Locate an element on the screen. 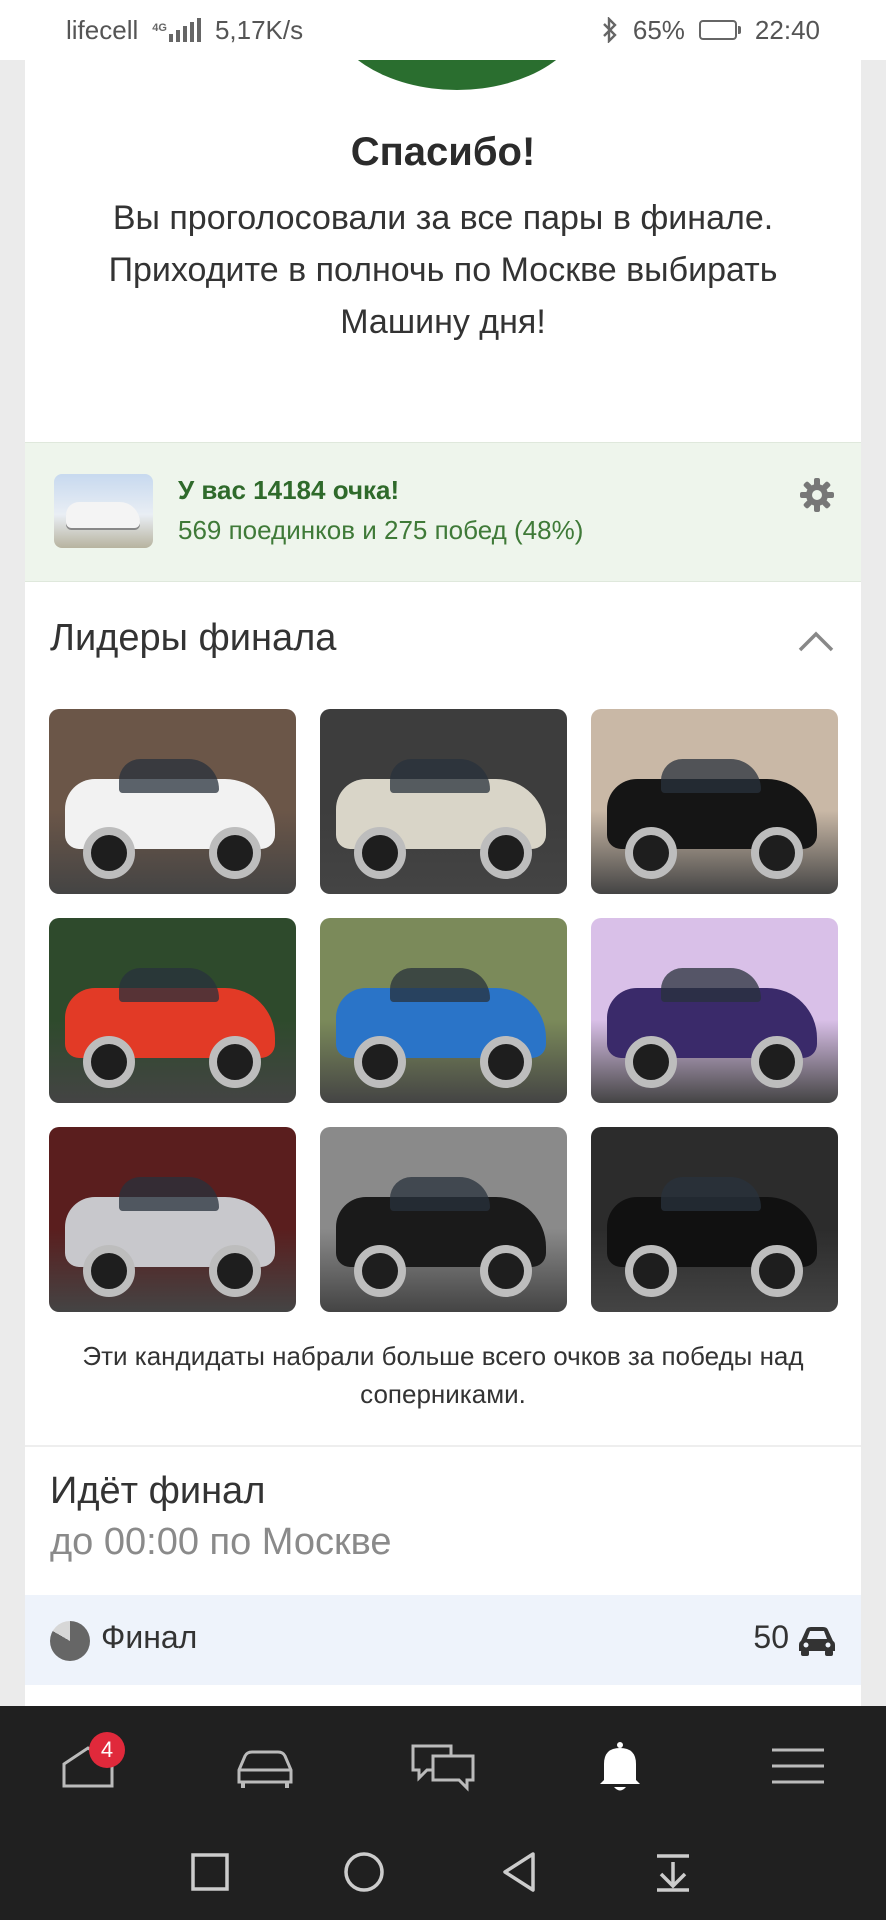 The height and width of the screenshot is (1920, 886). menu-icon is located at coordinates (798, 1766).